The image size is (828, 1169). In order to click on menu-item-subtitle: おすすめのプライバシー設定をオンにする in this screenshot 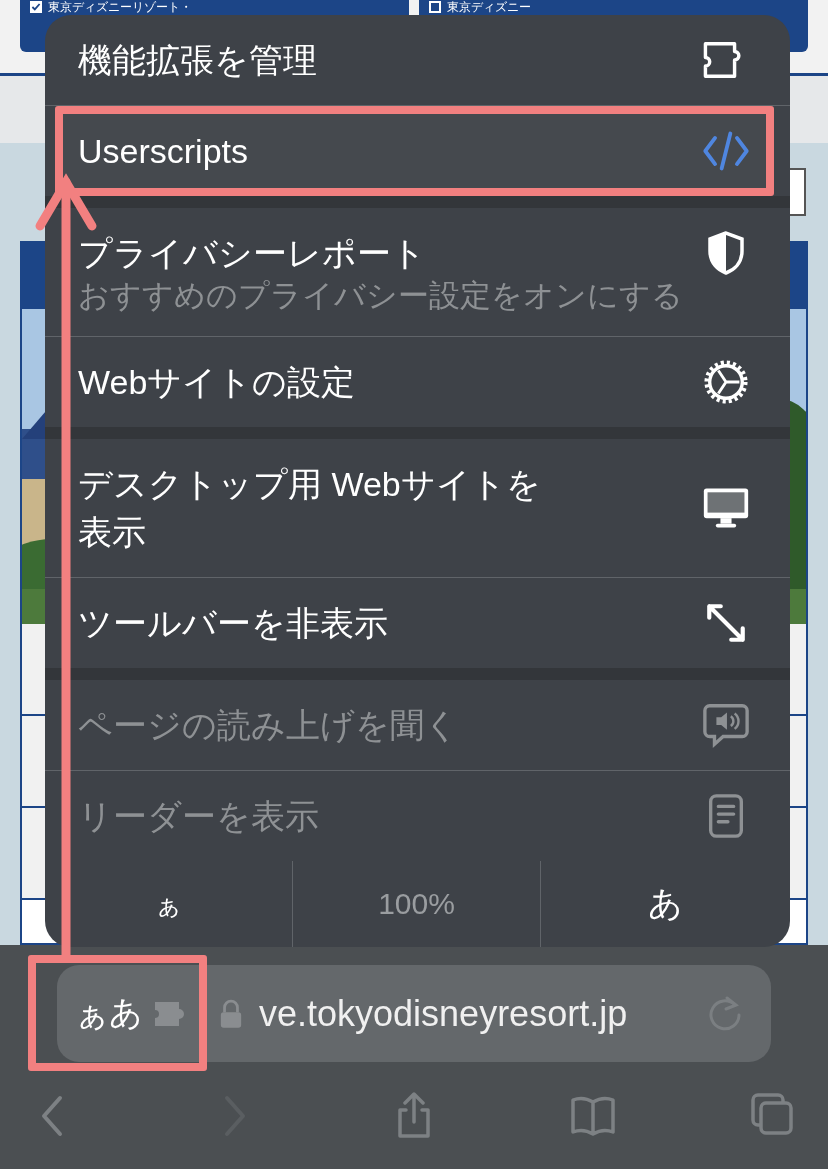, I will do `click(381, 296)`.